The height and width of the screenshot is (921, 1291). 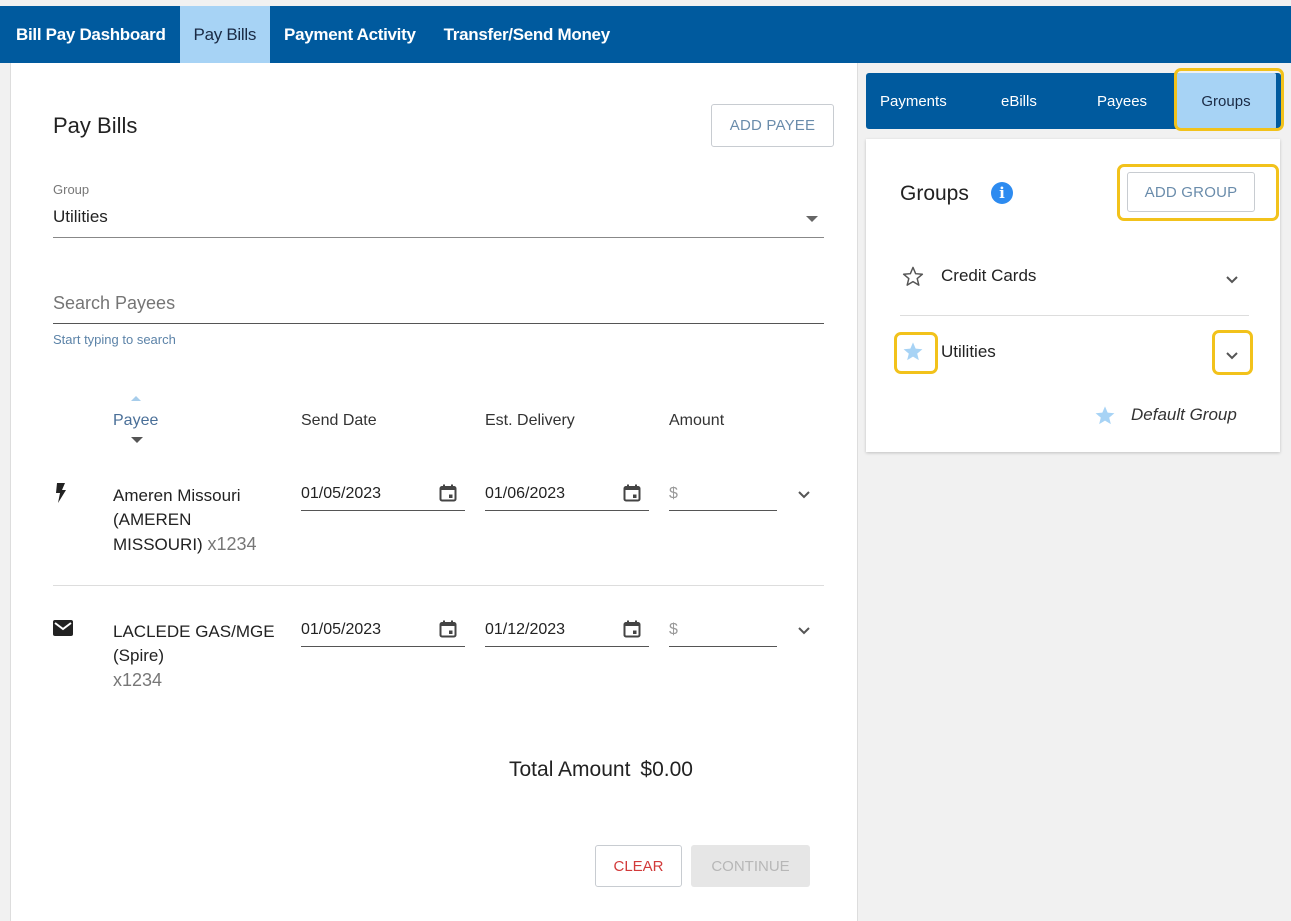 I want to click on highlight-utilities-chevron, so click(x=1232, y=352).